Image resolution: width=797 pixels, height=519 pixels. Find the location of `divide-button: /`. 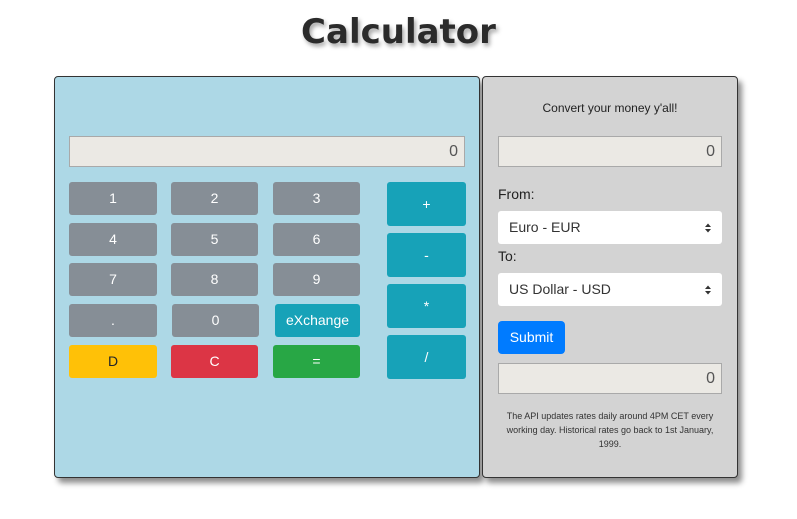

divide-button: / is located at coordinates (426, 357).